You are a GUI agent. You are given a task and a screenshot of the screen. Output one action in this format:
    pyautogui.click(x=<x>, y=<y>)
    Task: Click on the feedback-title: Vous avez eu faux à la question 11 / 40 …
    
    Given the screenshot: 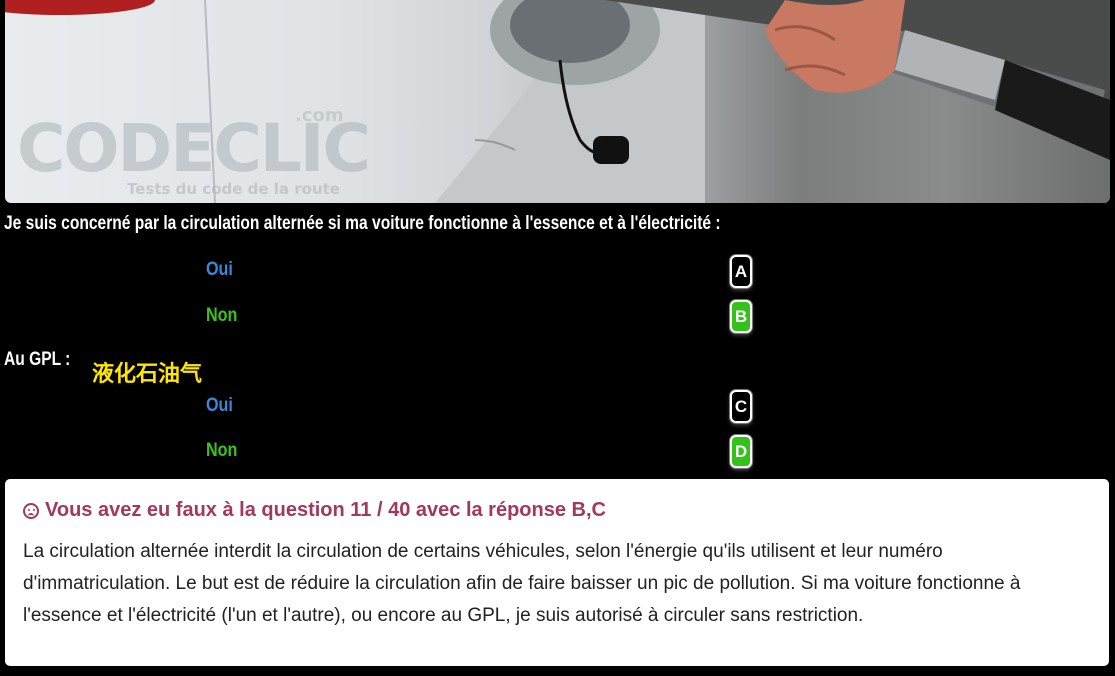 What is the action you would take?
    pyautogui.click(x=557, y=510)
    